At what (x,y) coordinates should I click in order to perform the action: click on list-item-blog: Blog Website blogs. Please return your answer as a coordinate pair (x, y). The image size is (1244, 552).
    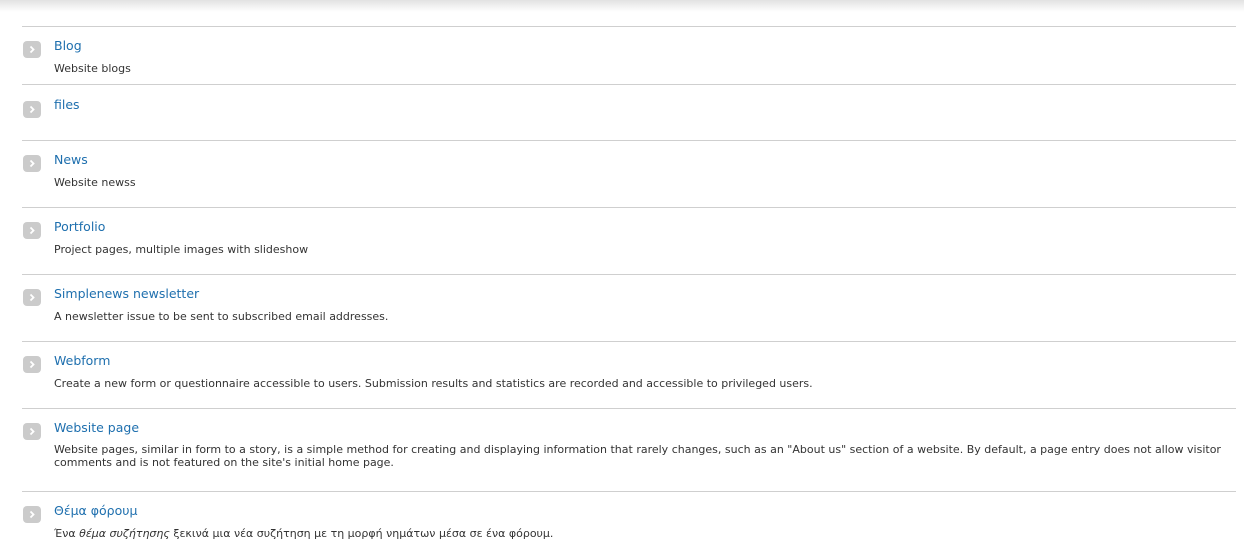
    Looking at the image, I should click on (629, 56).